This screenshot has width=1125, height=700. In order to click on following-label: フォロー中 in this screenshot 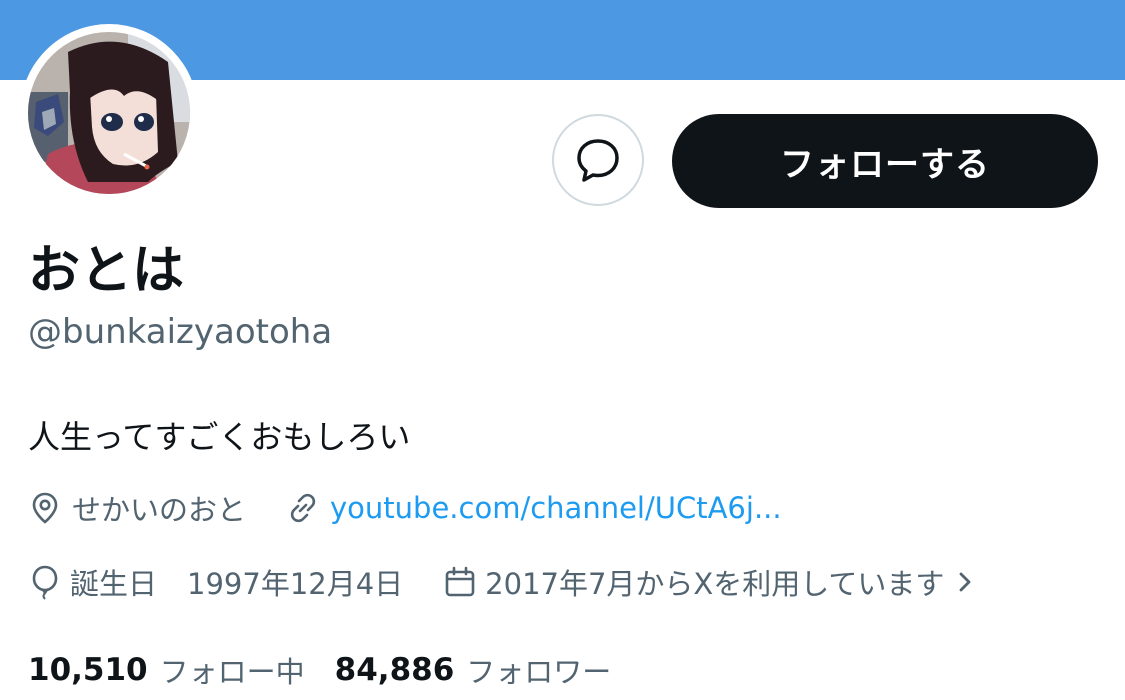, I will do `click(232, 672)`.